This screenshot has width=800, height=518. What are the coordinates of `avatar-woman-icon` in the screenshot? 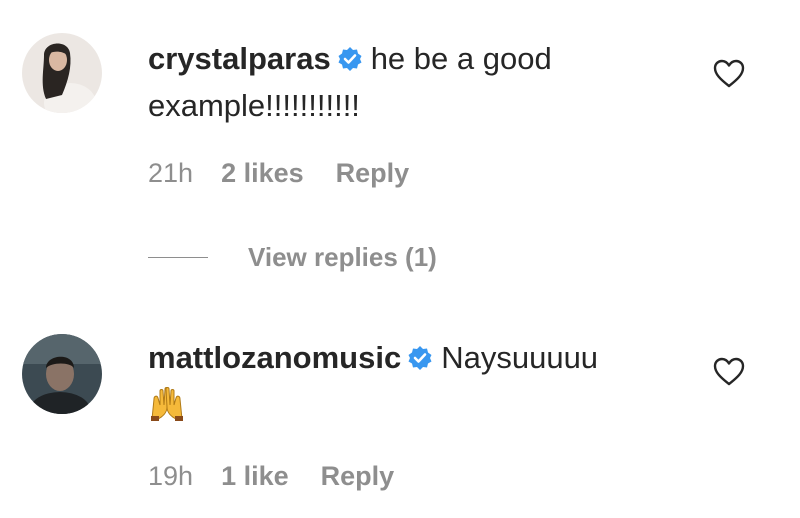 It's located at (62, 73).